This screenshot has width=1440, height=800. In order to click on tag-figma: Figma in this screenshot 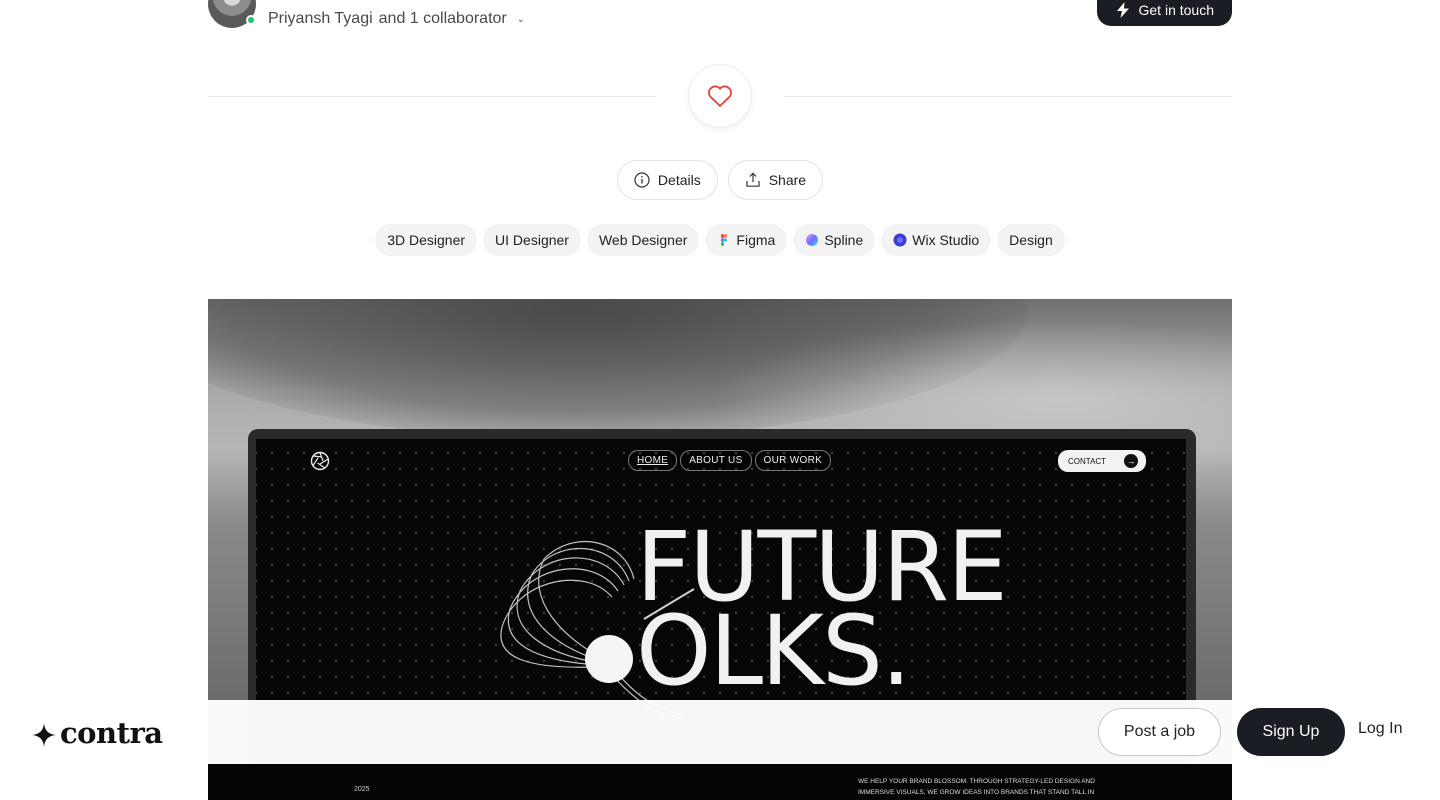, I will do `click(746, 240)`.